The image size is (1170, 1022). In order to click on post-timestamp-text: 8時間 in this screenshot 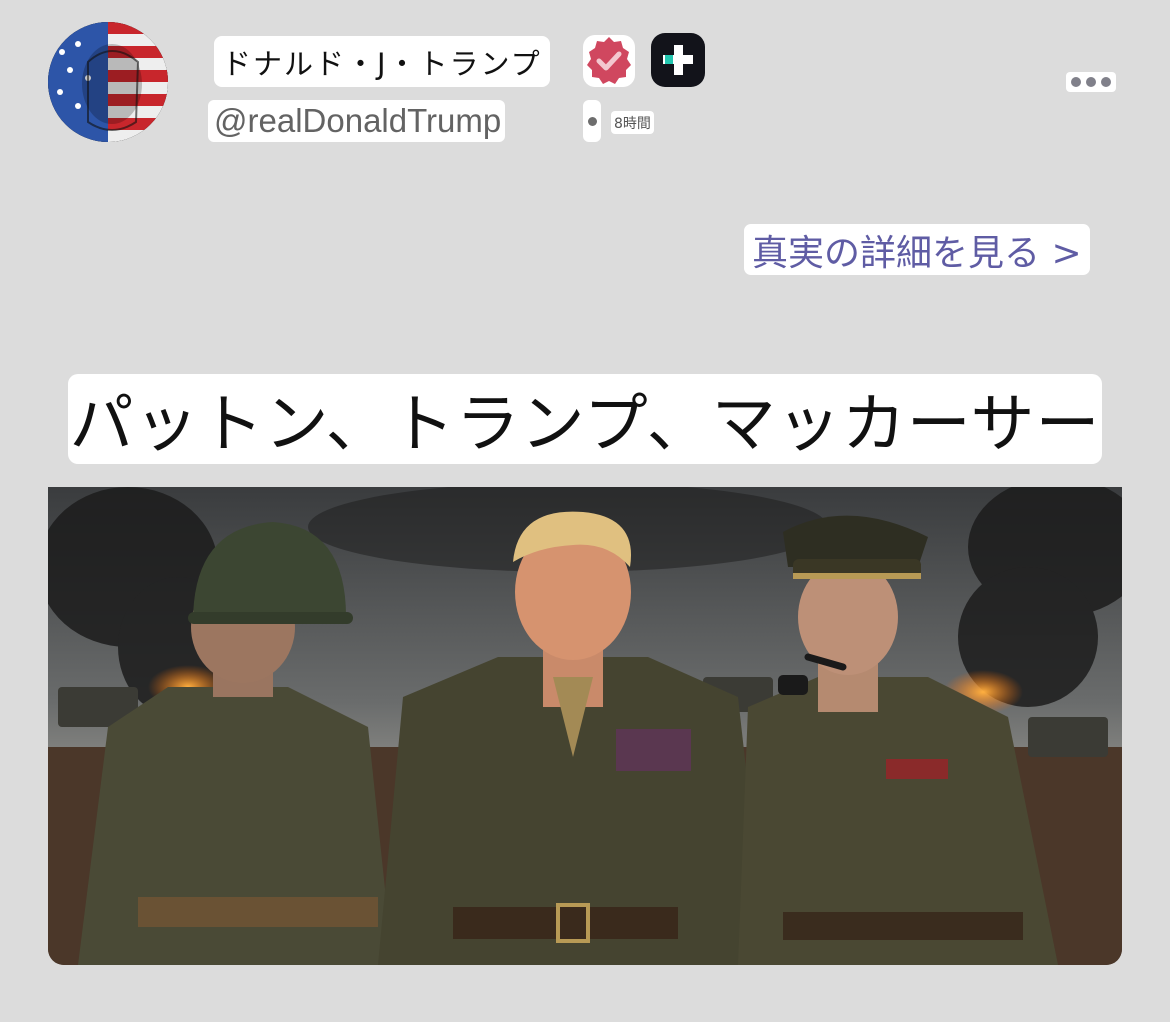, I will do `click(632, 123)`.